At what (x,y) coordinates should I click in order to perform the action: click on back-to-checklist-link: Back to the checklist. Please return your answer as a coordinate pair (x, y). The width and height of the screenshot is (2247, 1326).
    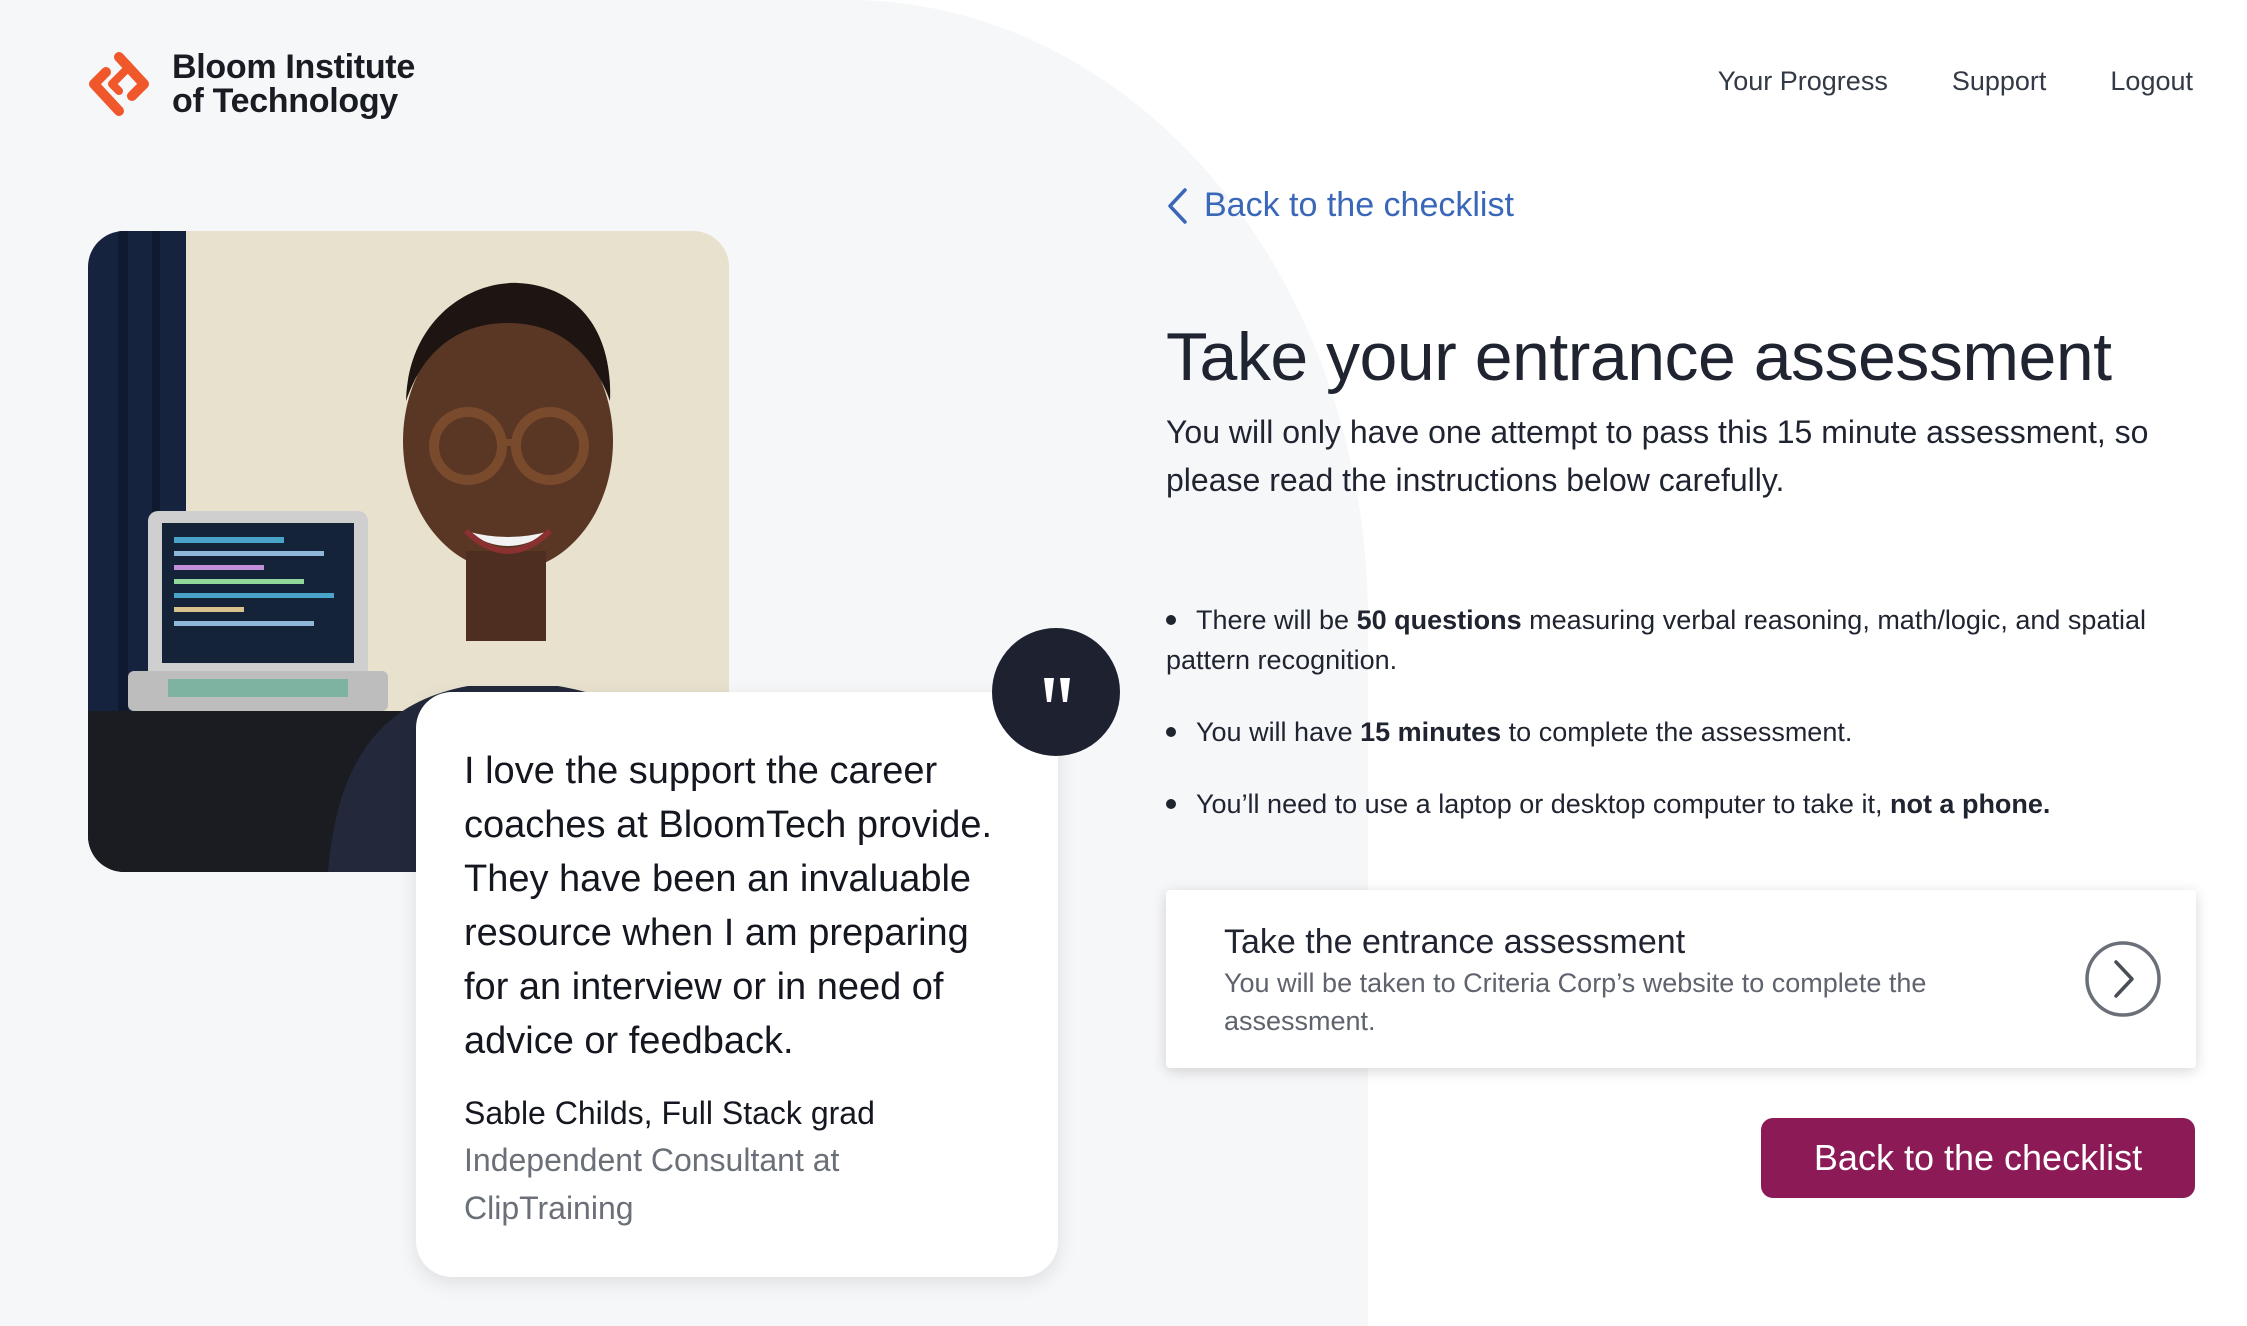
    Looking at the image, I should click on (1340, 205).